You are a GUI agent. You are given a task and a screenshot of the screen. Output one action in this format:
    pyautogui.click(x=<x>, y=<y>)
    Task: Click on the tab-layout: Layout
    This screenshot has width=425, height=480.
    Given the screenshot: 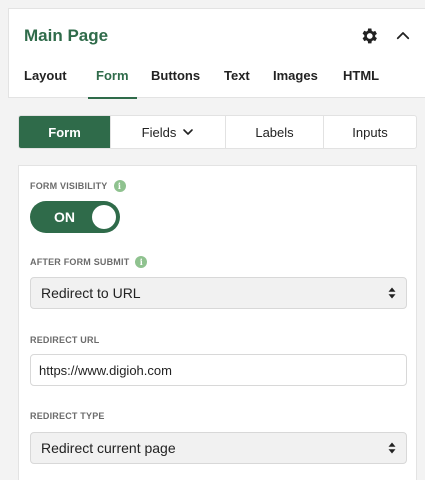 What is the action you would take?
    pyautogui.click(x=45, y=83)
    